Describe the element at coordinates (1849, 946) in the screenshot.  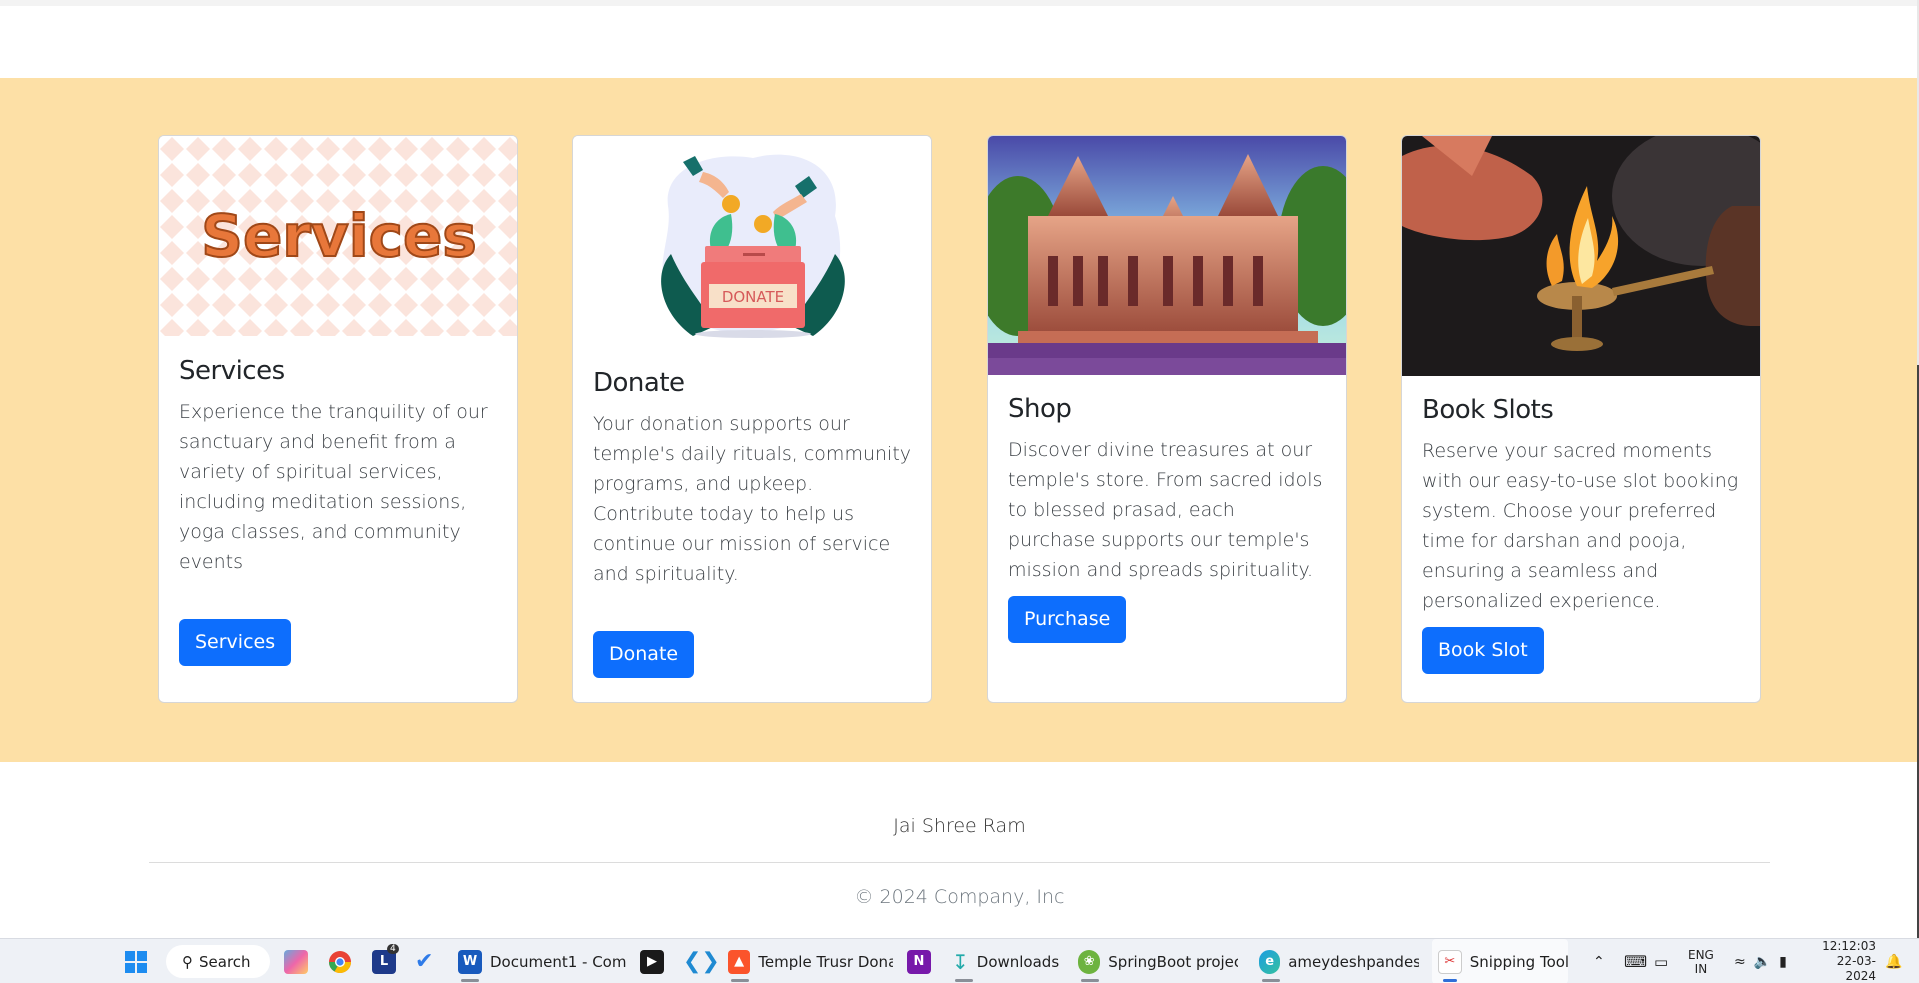
I see `clock-time: 12:12:03` at that location.